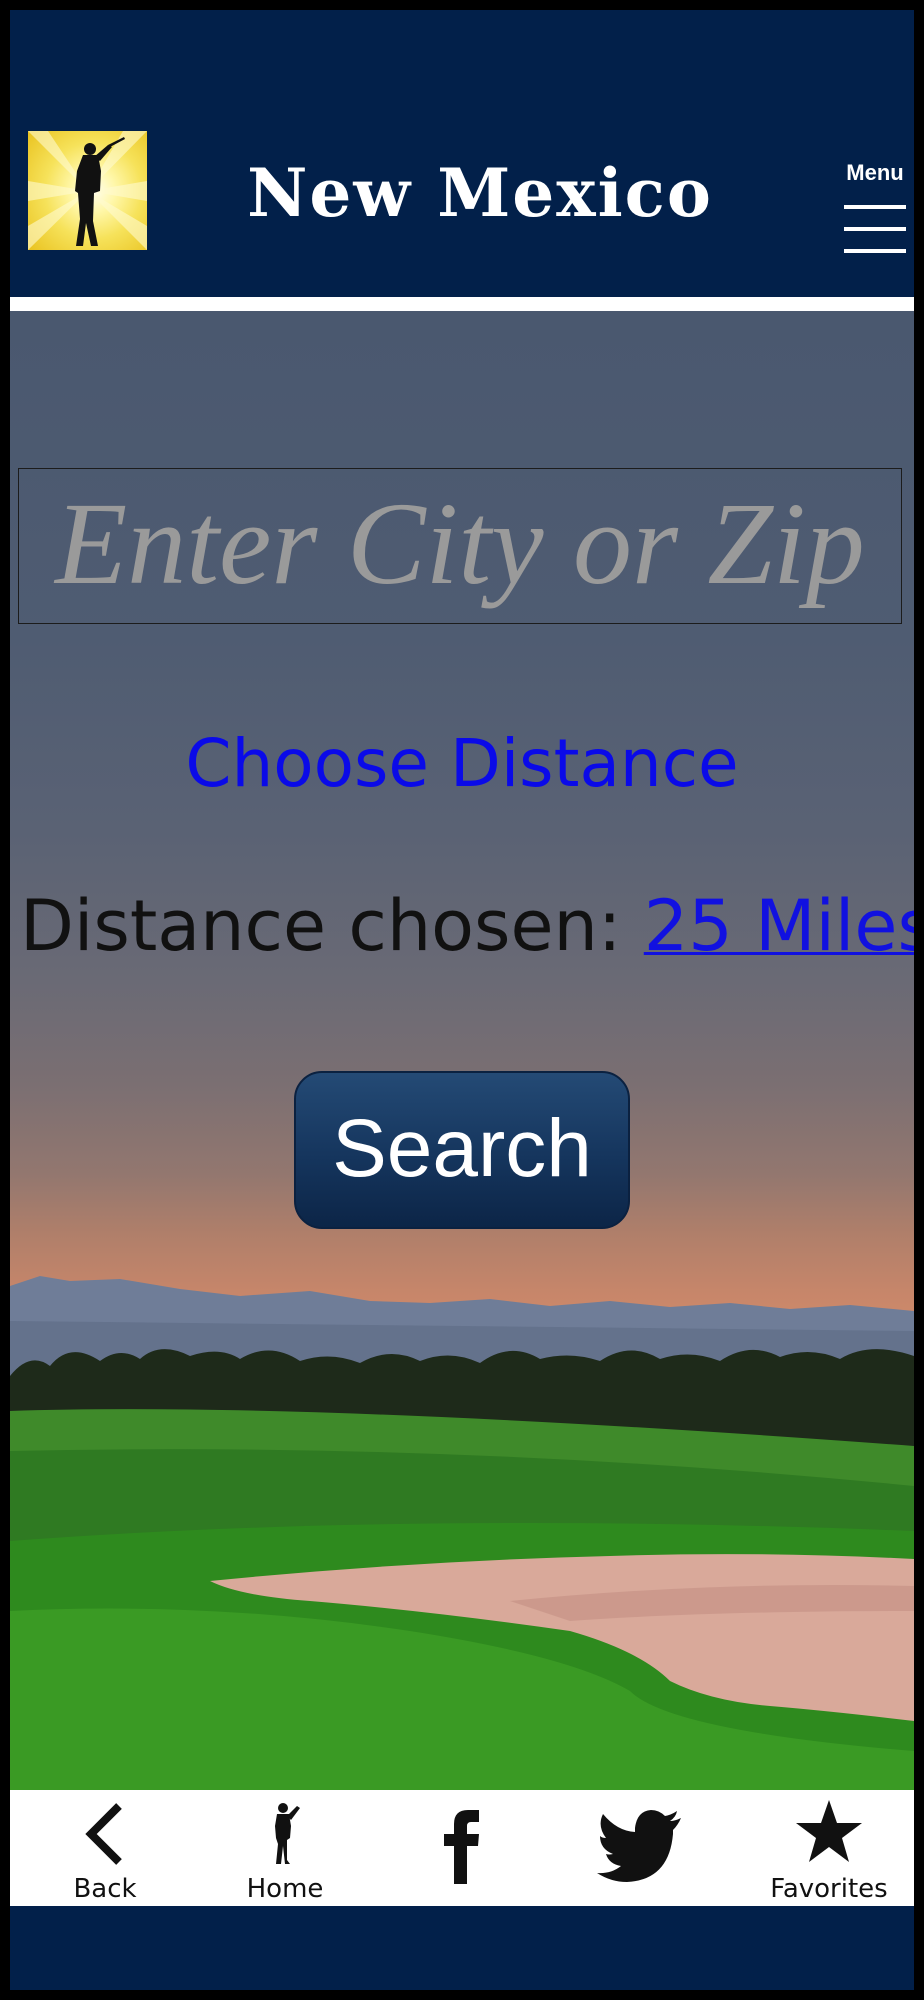 The image size is (924, 2000). What do you see at coordinates (875, 172) in the screenshot?
I see `menu-label: Menu` at bounding box center [875, 172].